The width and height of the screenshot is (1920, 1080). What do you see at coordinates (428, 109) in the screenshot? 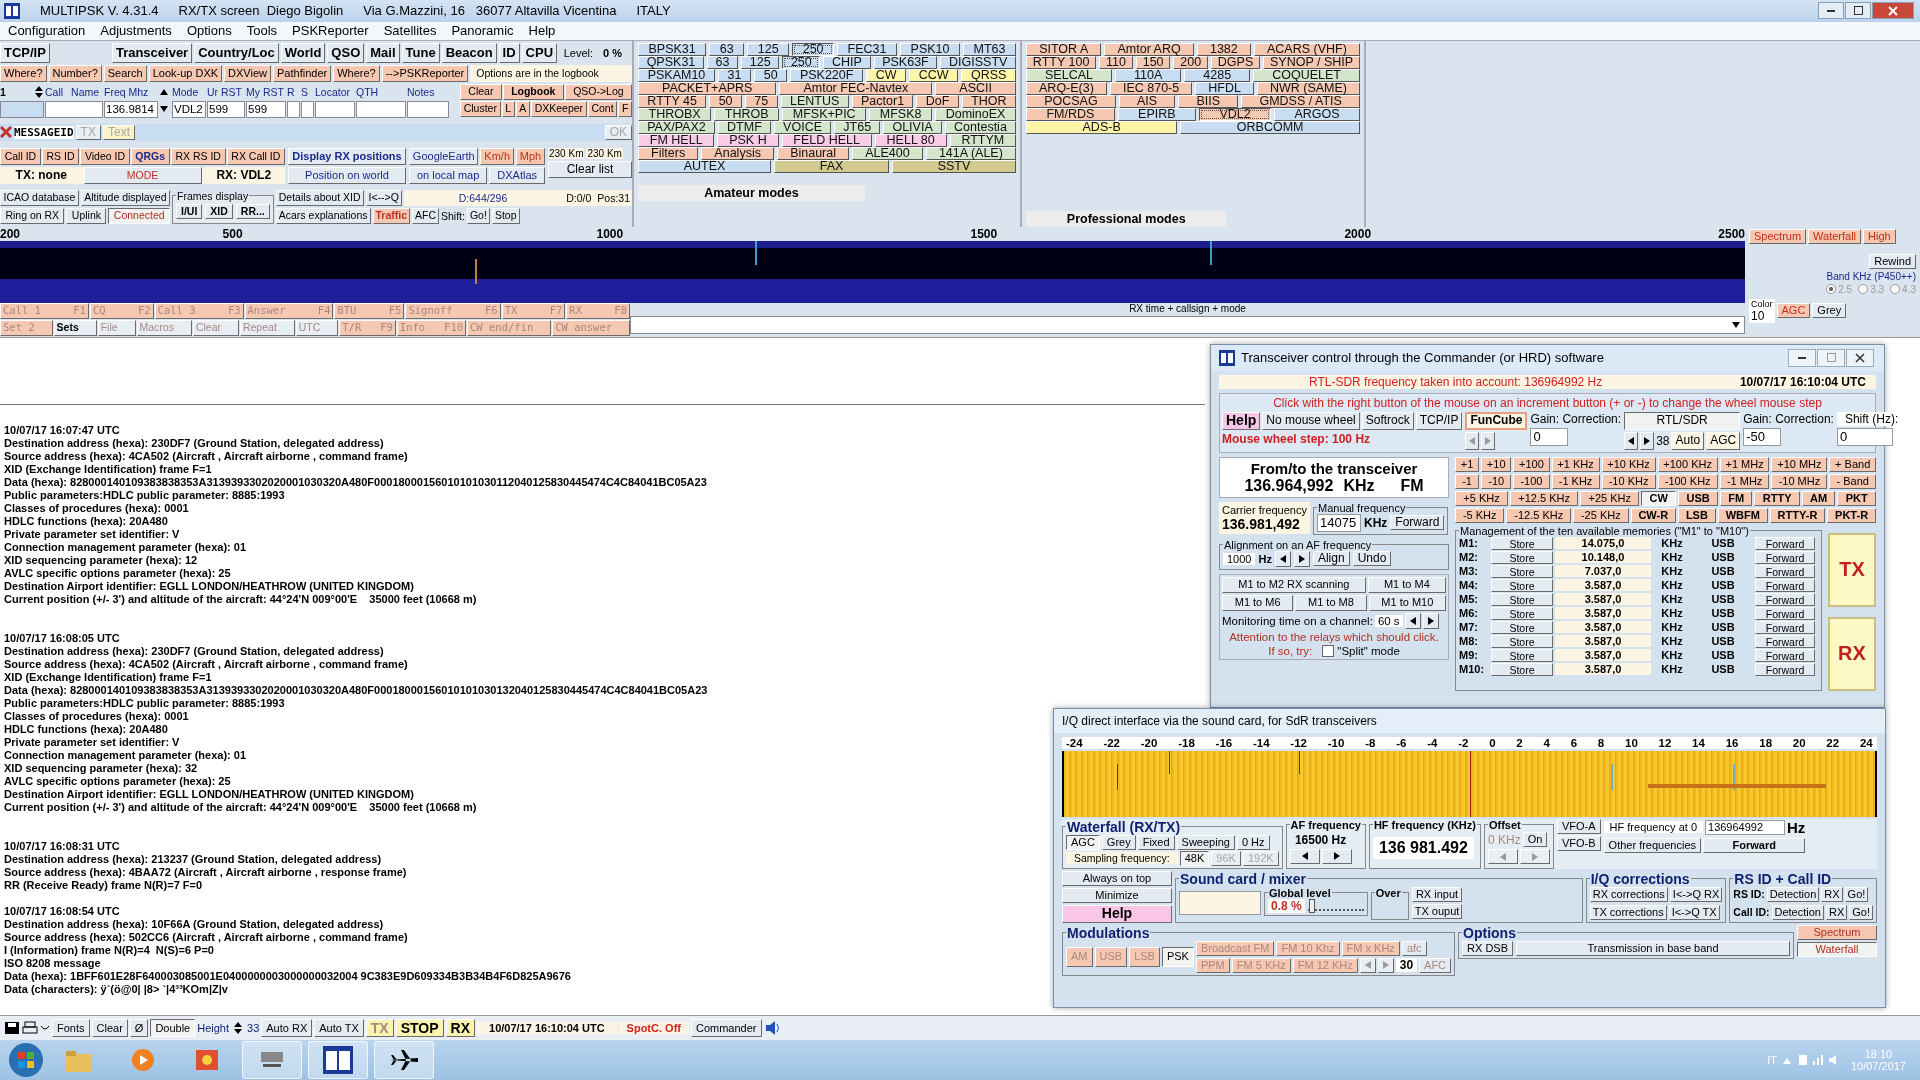
I see `notes-field` at bounding box center [428, 109].